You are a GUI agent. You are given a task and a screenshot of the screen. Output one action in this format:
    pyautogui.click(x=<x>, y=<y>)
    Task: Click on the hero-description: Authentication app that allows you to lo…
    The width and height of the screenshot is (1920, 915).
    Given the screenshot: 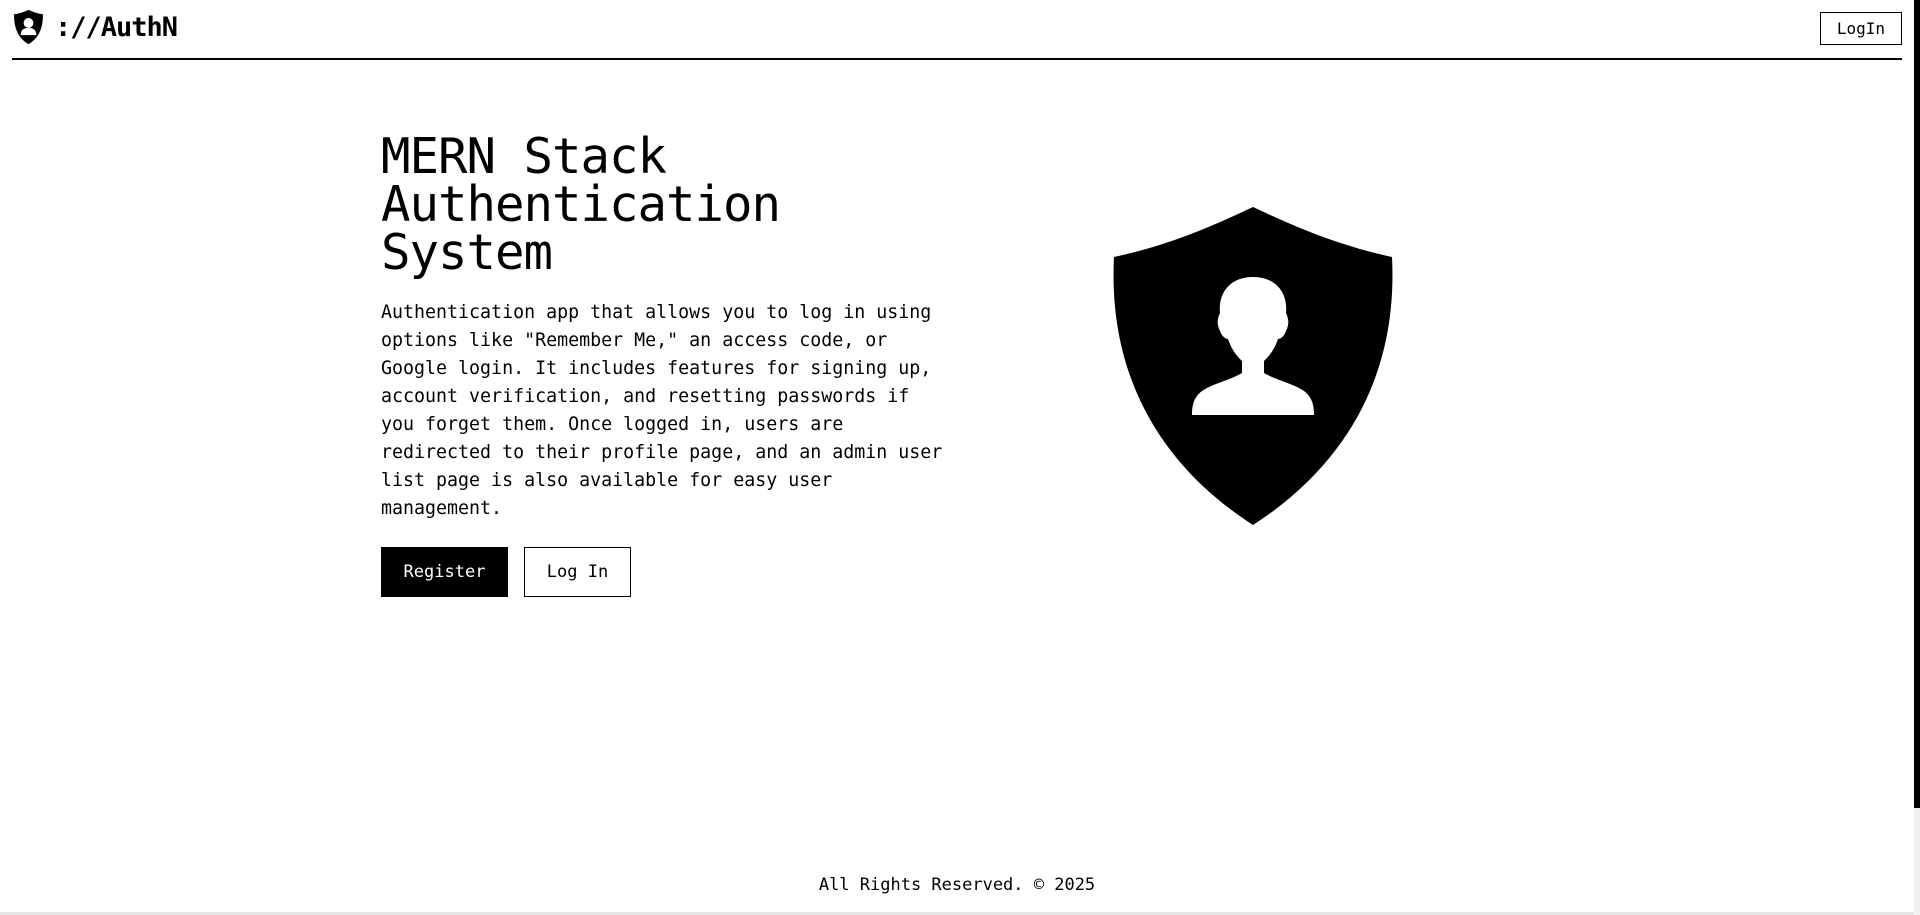 What is the action you would take?
    pyautogui.click(x=662, y=410)
    